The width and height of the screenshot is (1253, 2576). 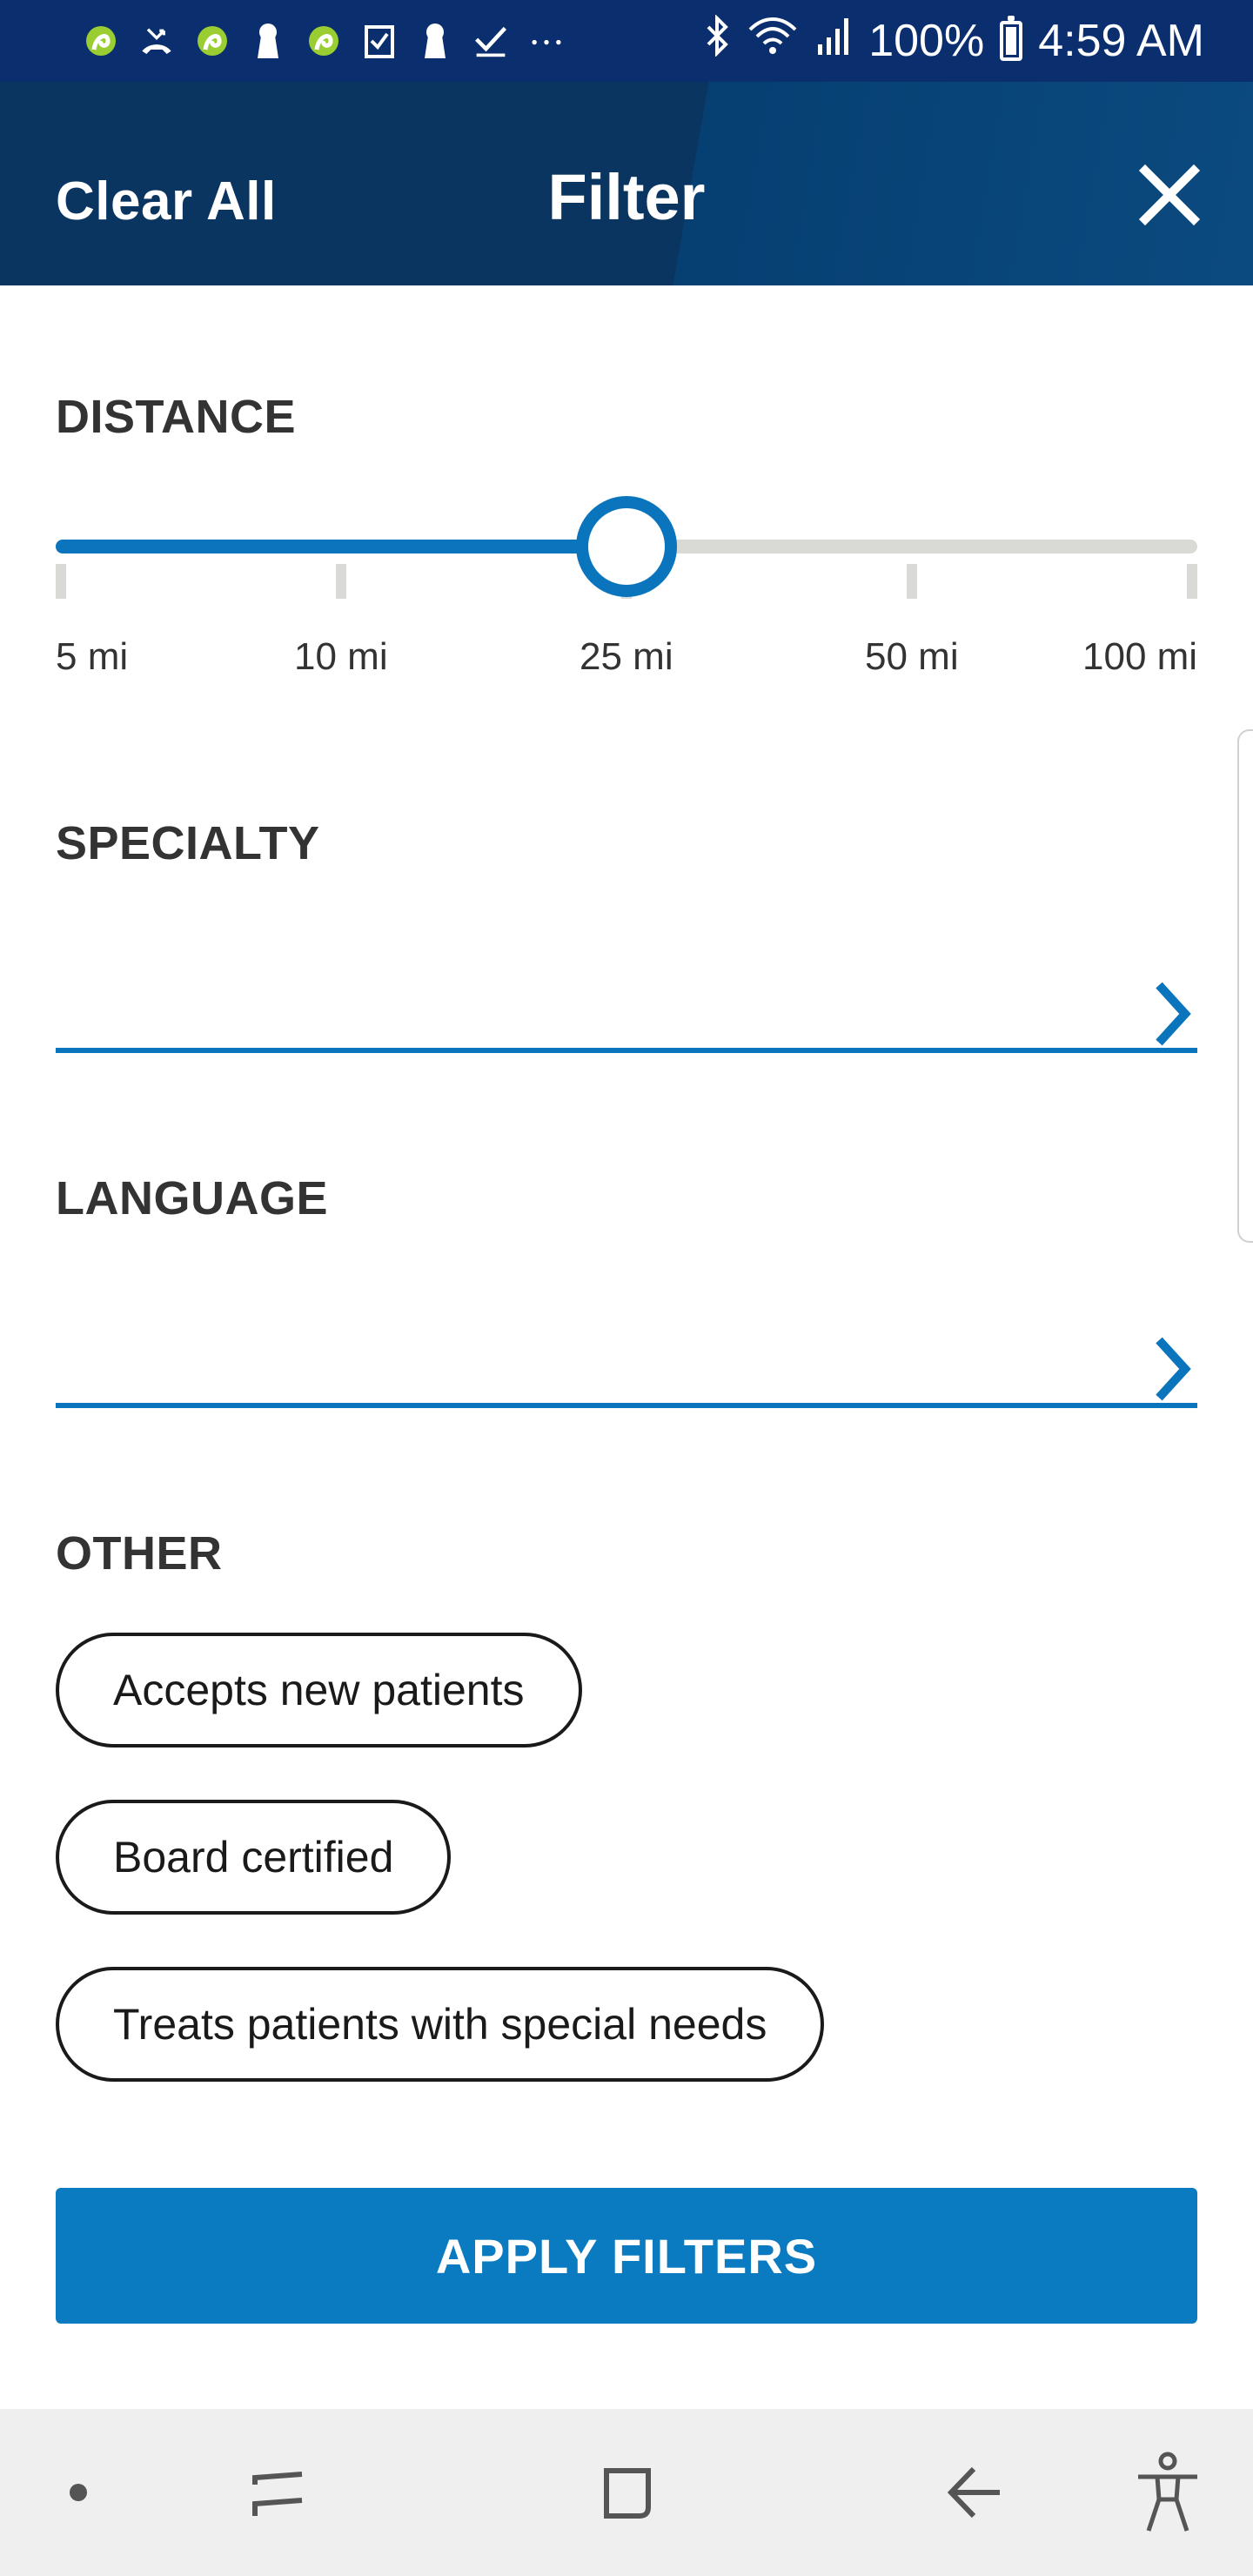 What do you see at coordinates (1121, 41) in the screenshot?
I see `clock: 4:59 AM` at bounding box center [1121, 41].